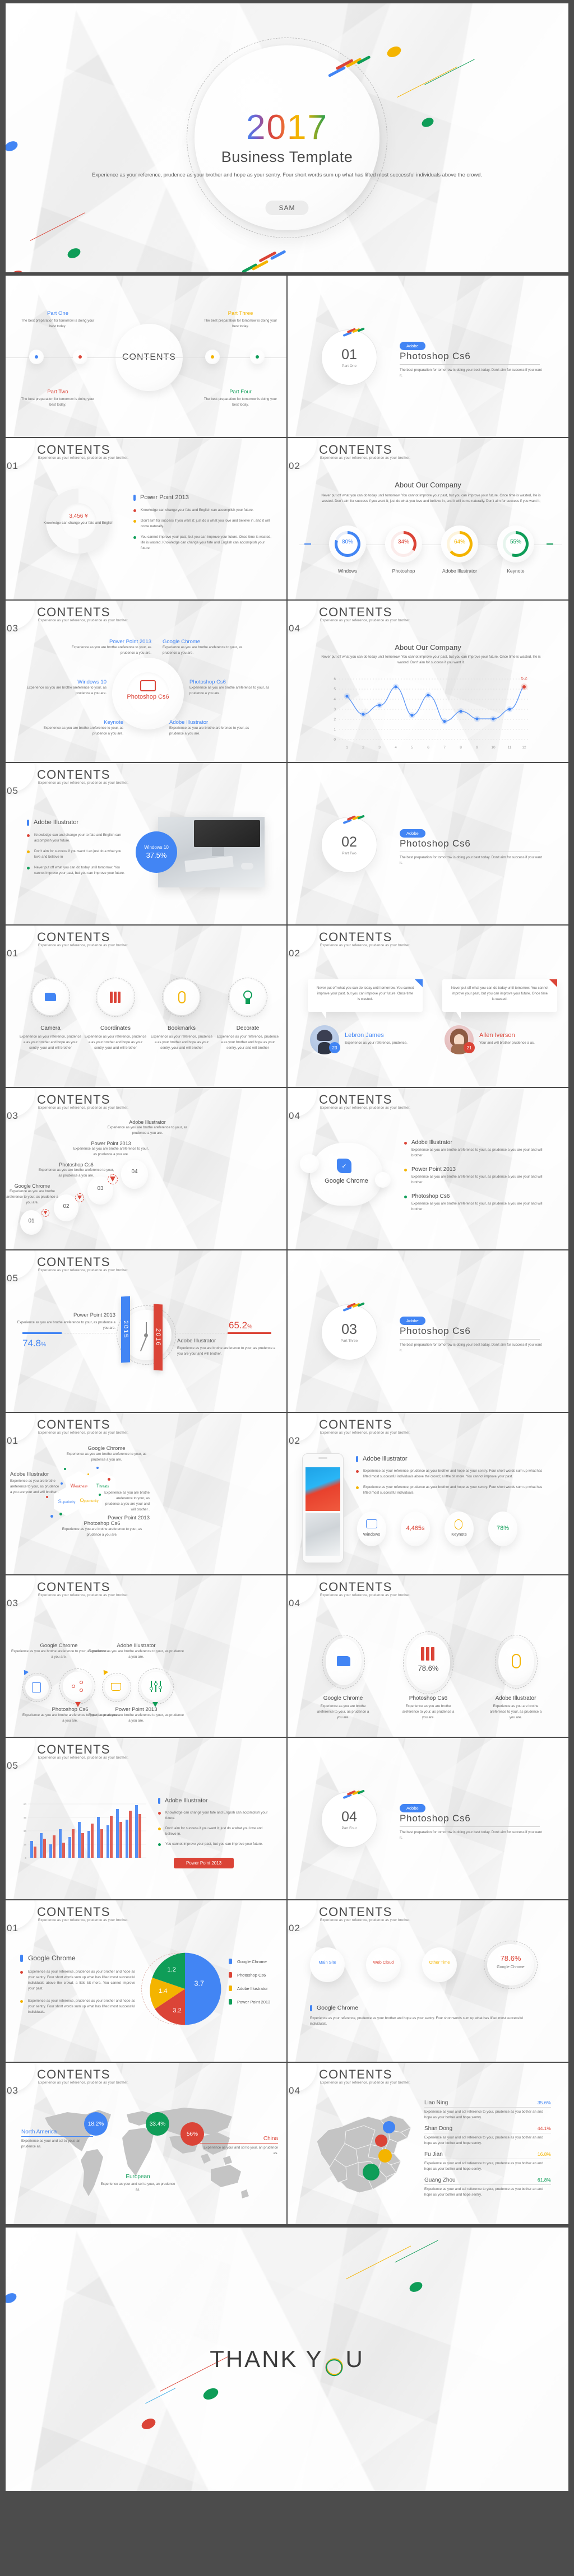  I want to click on china-marker-fujian, so click(385, 2156).